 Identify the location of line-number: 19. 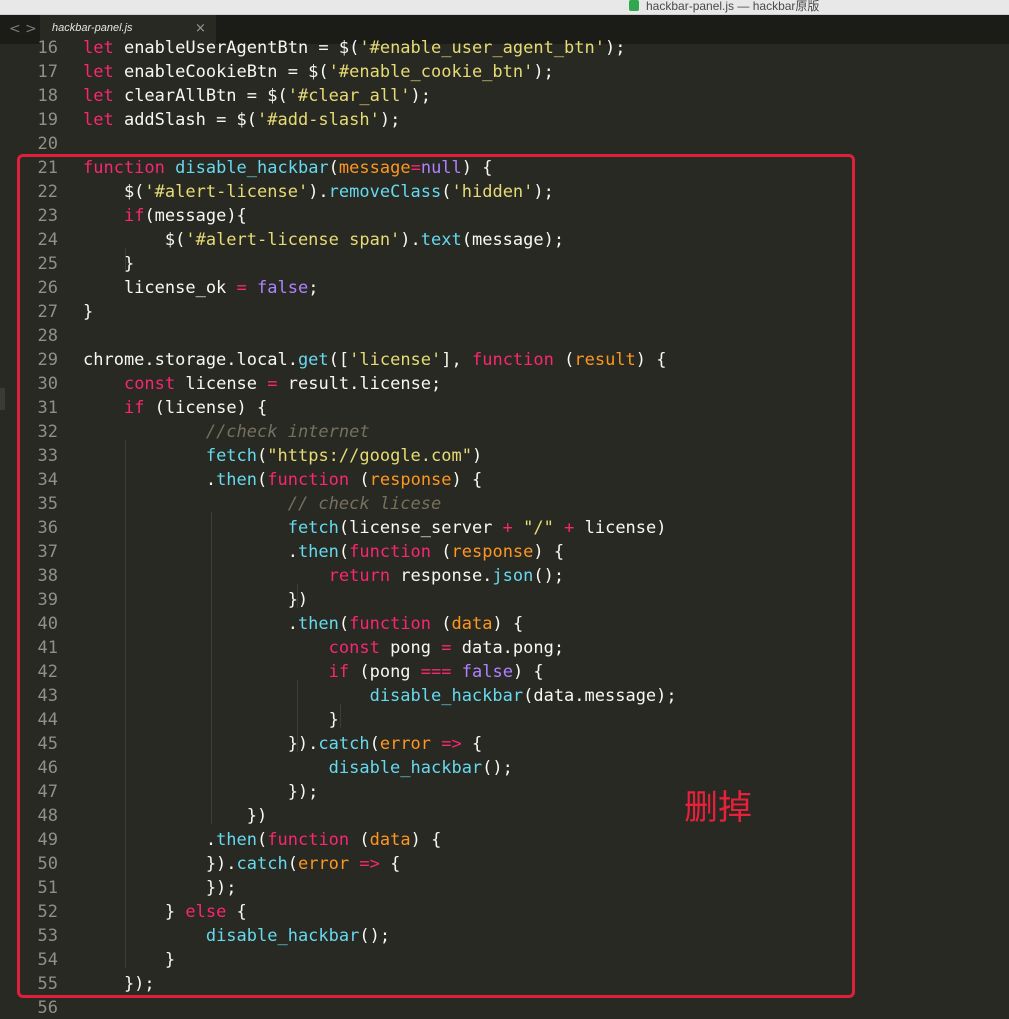
(47, 120).